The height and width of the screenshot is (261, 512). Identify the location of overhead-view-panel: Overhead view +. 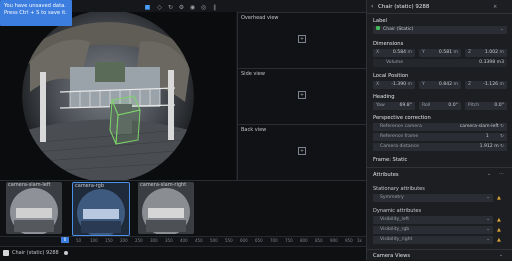
(301, 40).